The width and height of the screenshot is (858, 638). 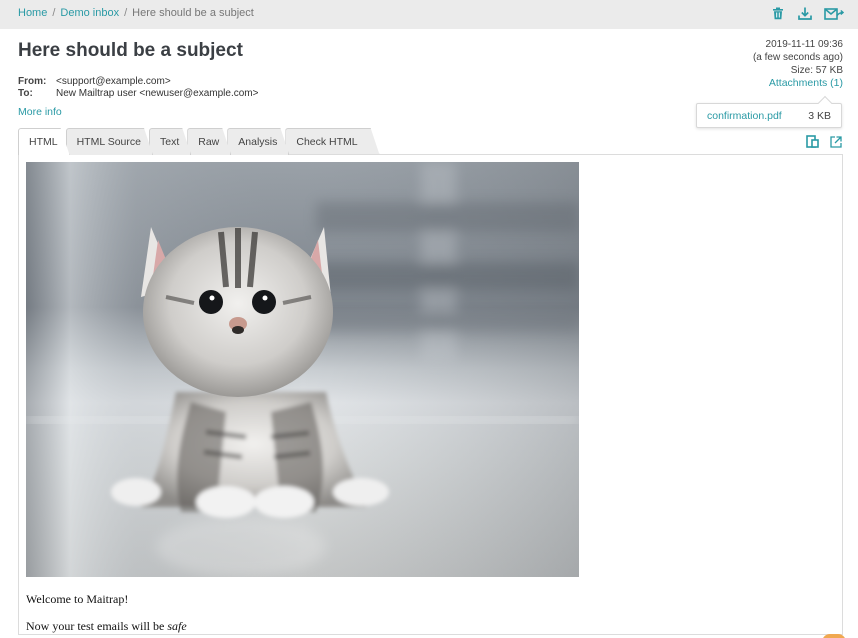 I want to click on tab-check-html: Check HTML, so click(x=332, y=141).